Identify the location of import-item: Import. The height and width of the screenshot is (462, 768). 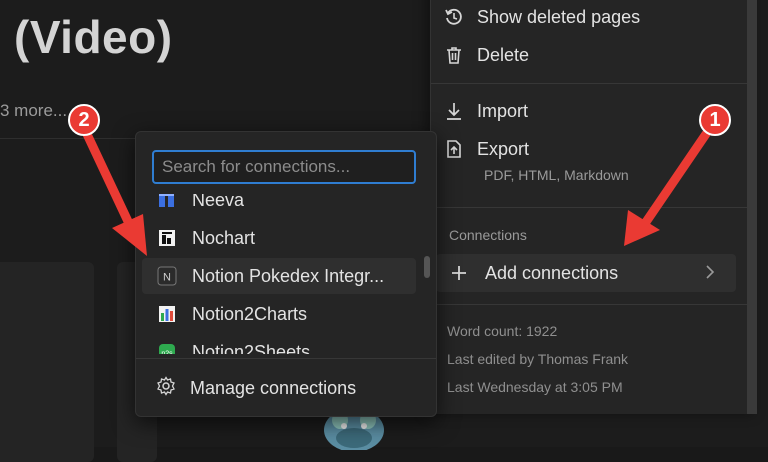
(485, 111).